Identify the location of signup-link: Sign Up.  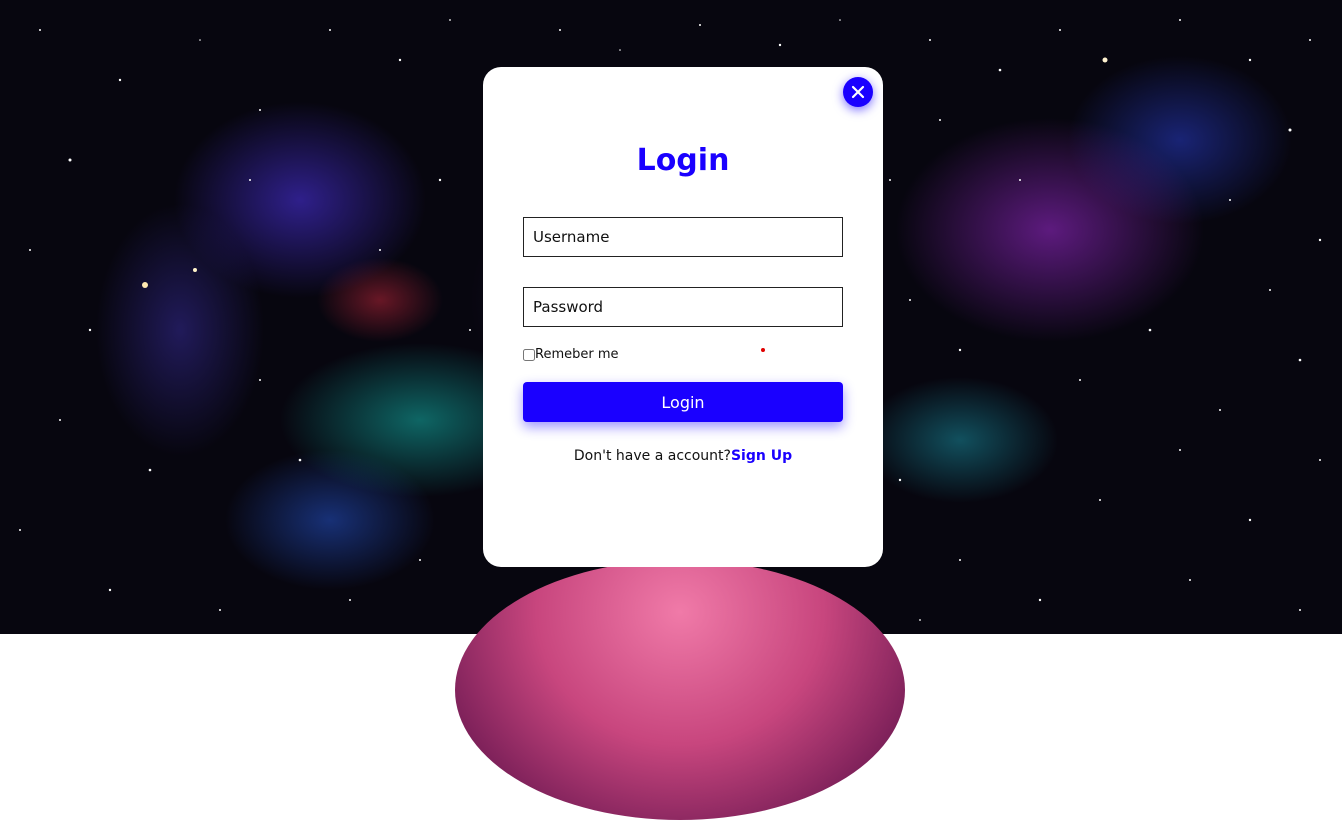
(761, 456).